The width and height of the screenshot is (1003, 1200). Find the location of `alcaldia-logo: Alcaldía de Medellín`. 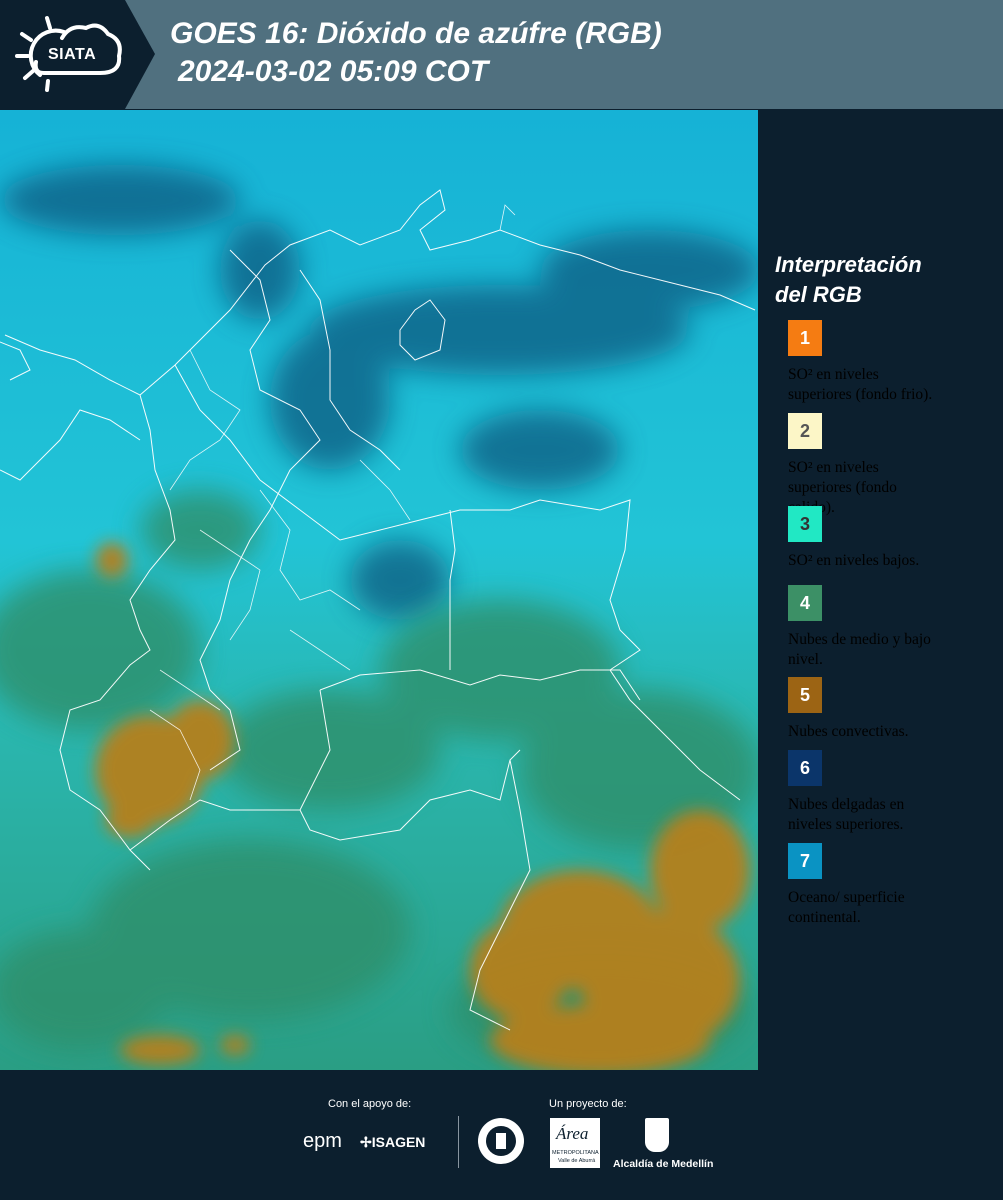

alcaldia-logo: Alcaldía de Medellín is located at coordinates (663, 1164).